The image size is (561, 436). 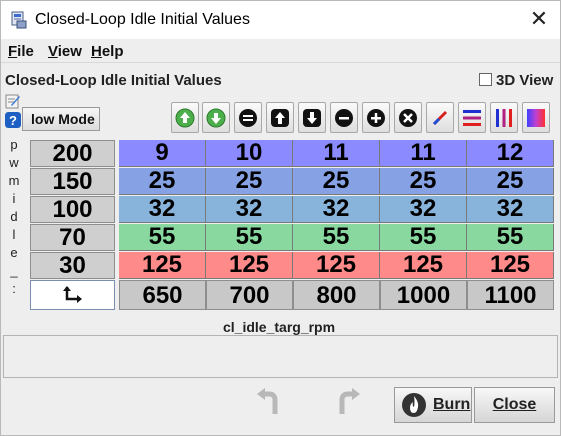 I want to click on equals-icon, so click(x=248, y=118).